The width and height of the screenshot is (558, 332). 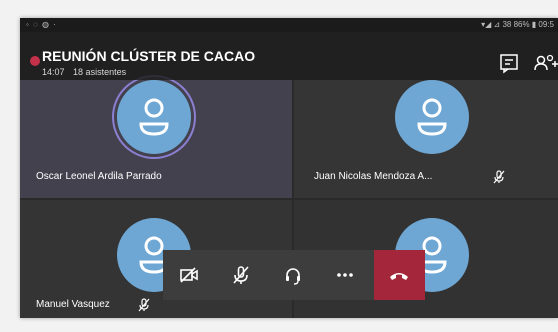 What do you see at coordinates (100, 72) in the screenshot?
I see `attendee-count: 18 asistentes` at bounding box center [100, 72].